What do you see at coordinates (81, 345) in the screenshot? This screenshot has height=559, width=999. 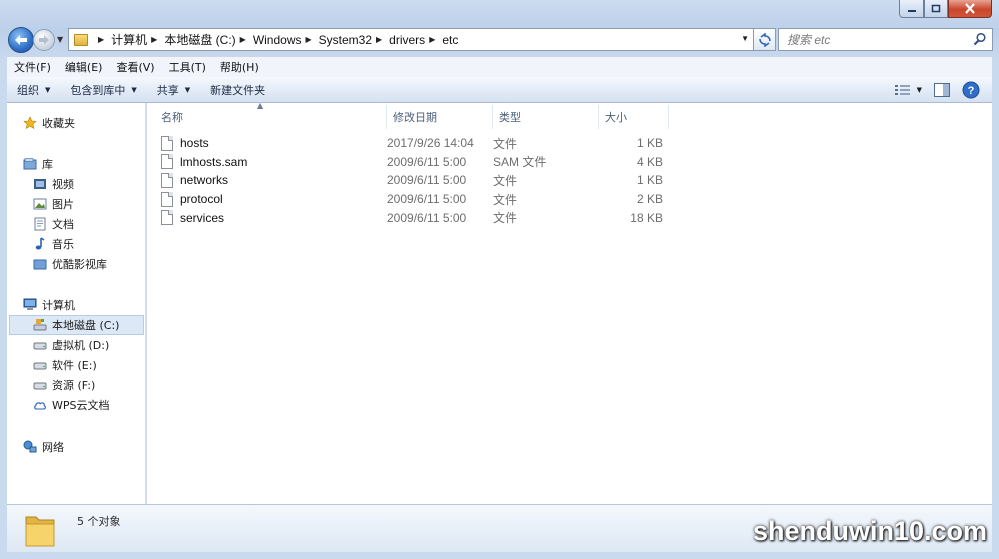 I see `sidebar-item-label: 虚拟机 (D:)` at bounding box center [81, 345].